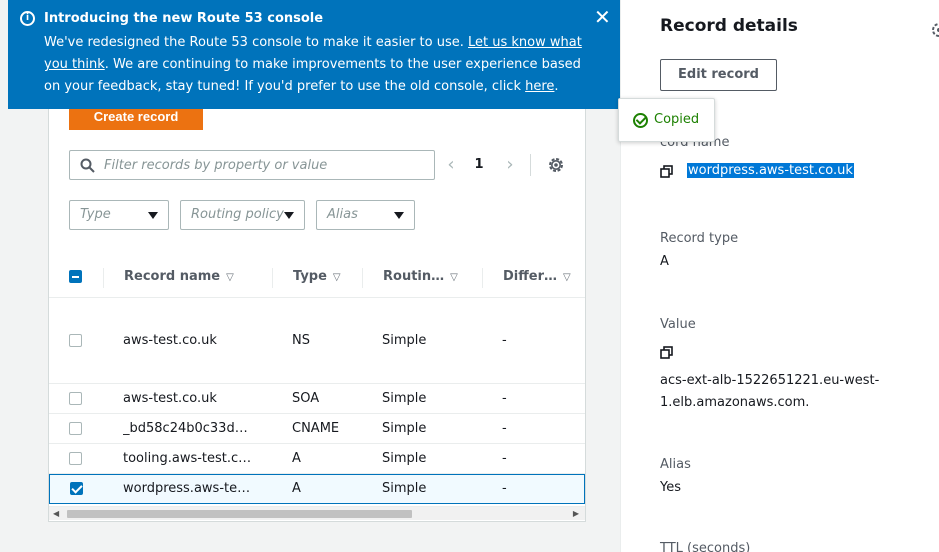 This screenshot has width=939, height=552. I want to click on type-cell: CNAME, so click(316, 428).